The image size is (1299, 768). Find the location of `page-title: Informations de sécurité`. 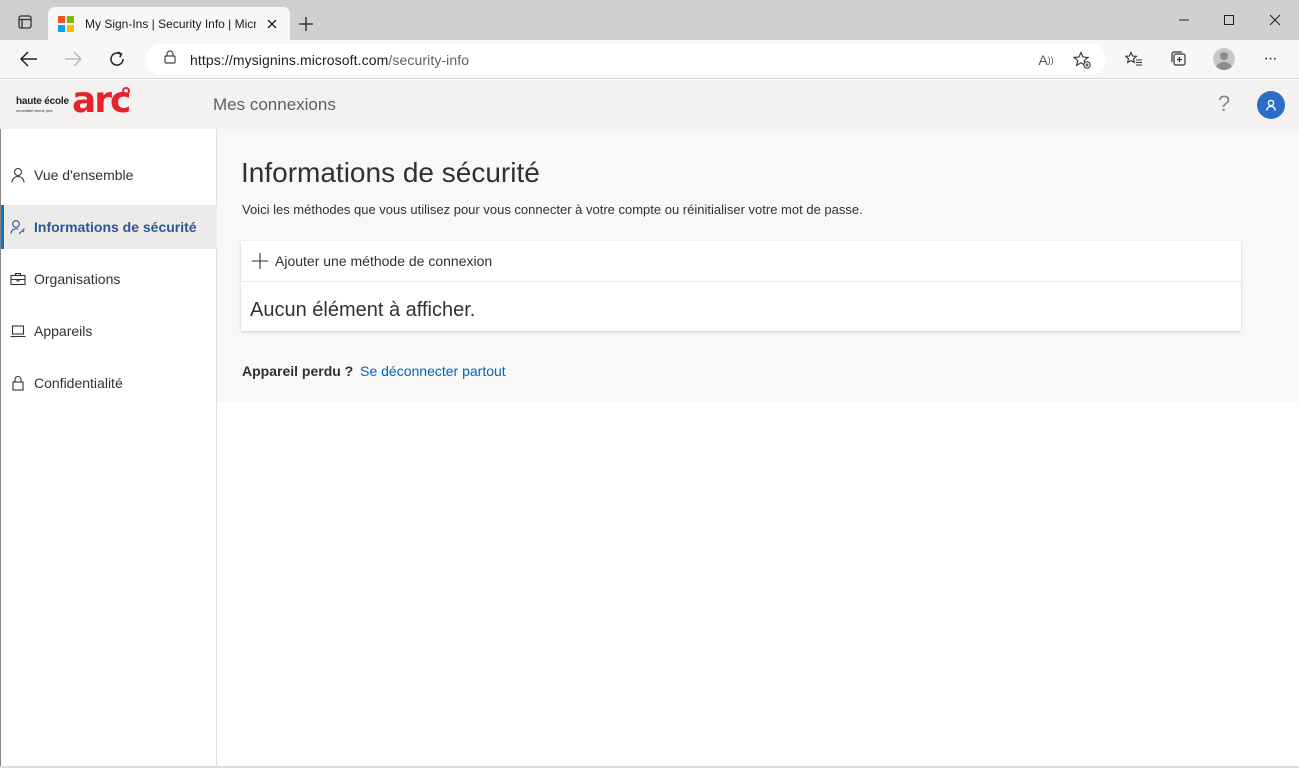

page-title: Informations de sécurité is located at coordinates (390, 172).